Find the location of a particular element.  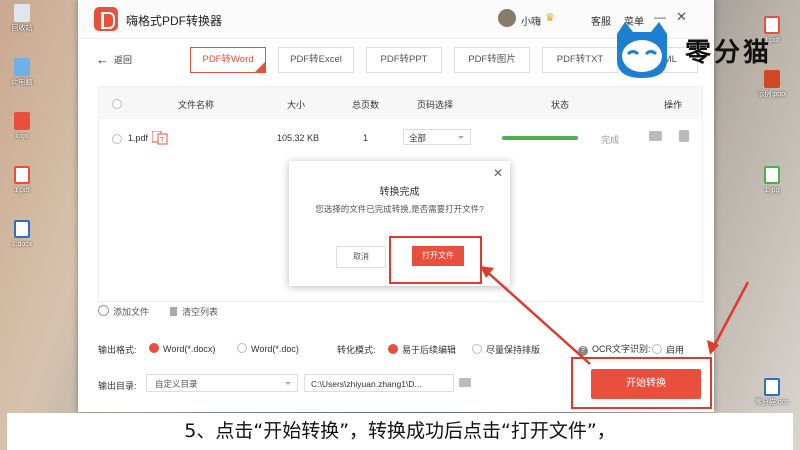

cat-logo-icon is located at coordinates (642, 50).